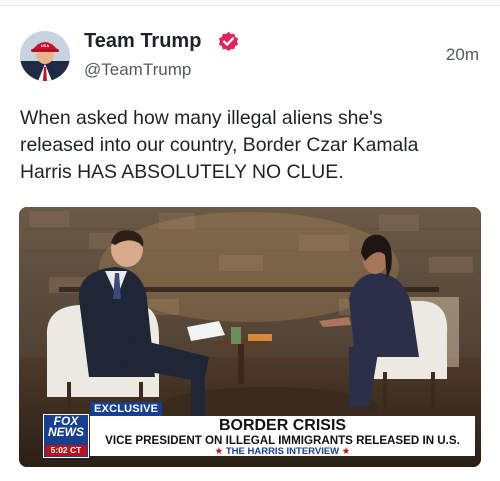 The width and height of the screenshot is (500, 481). What do you see at coordinates (228, 41) in the screenshot?
I see `verified-badge-icon` at bounding box center [228, 41].